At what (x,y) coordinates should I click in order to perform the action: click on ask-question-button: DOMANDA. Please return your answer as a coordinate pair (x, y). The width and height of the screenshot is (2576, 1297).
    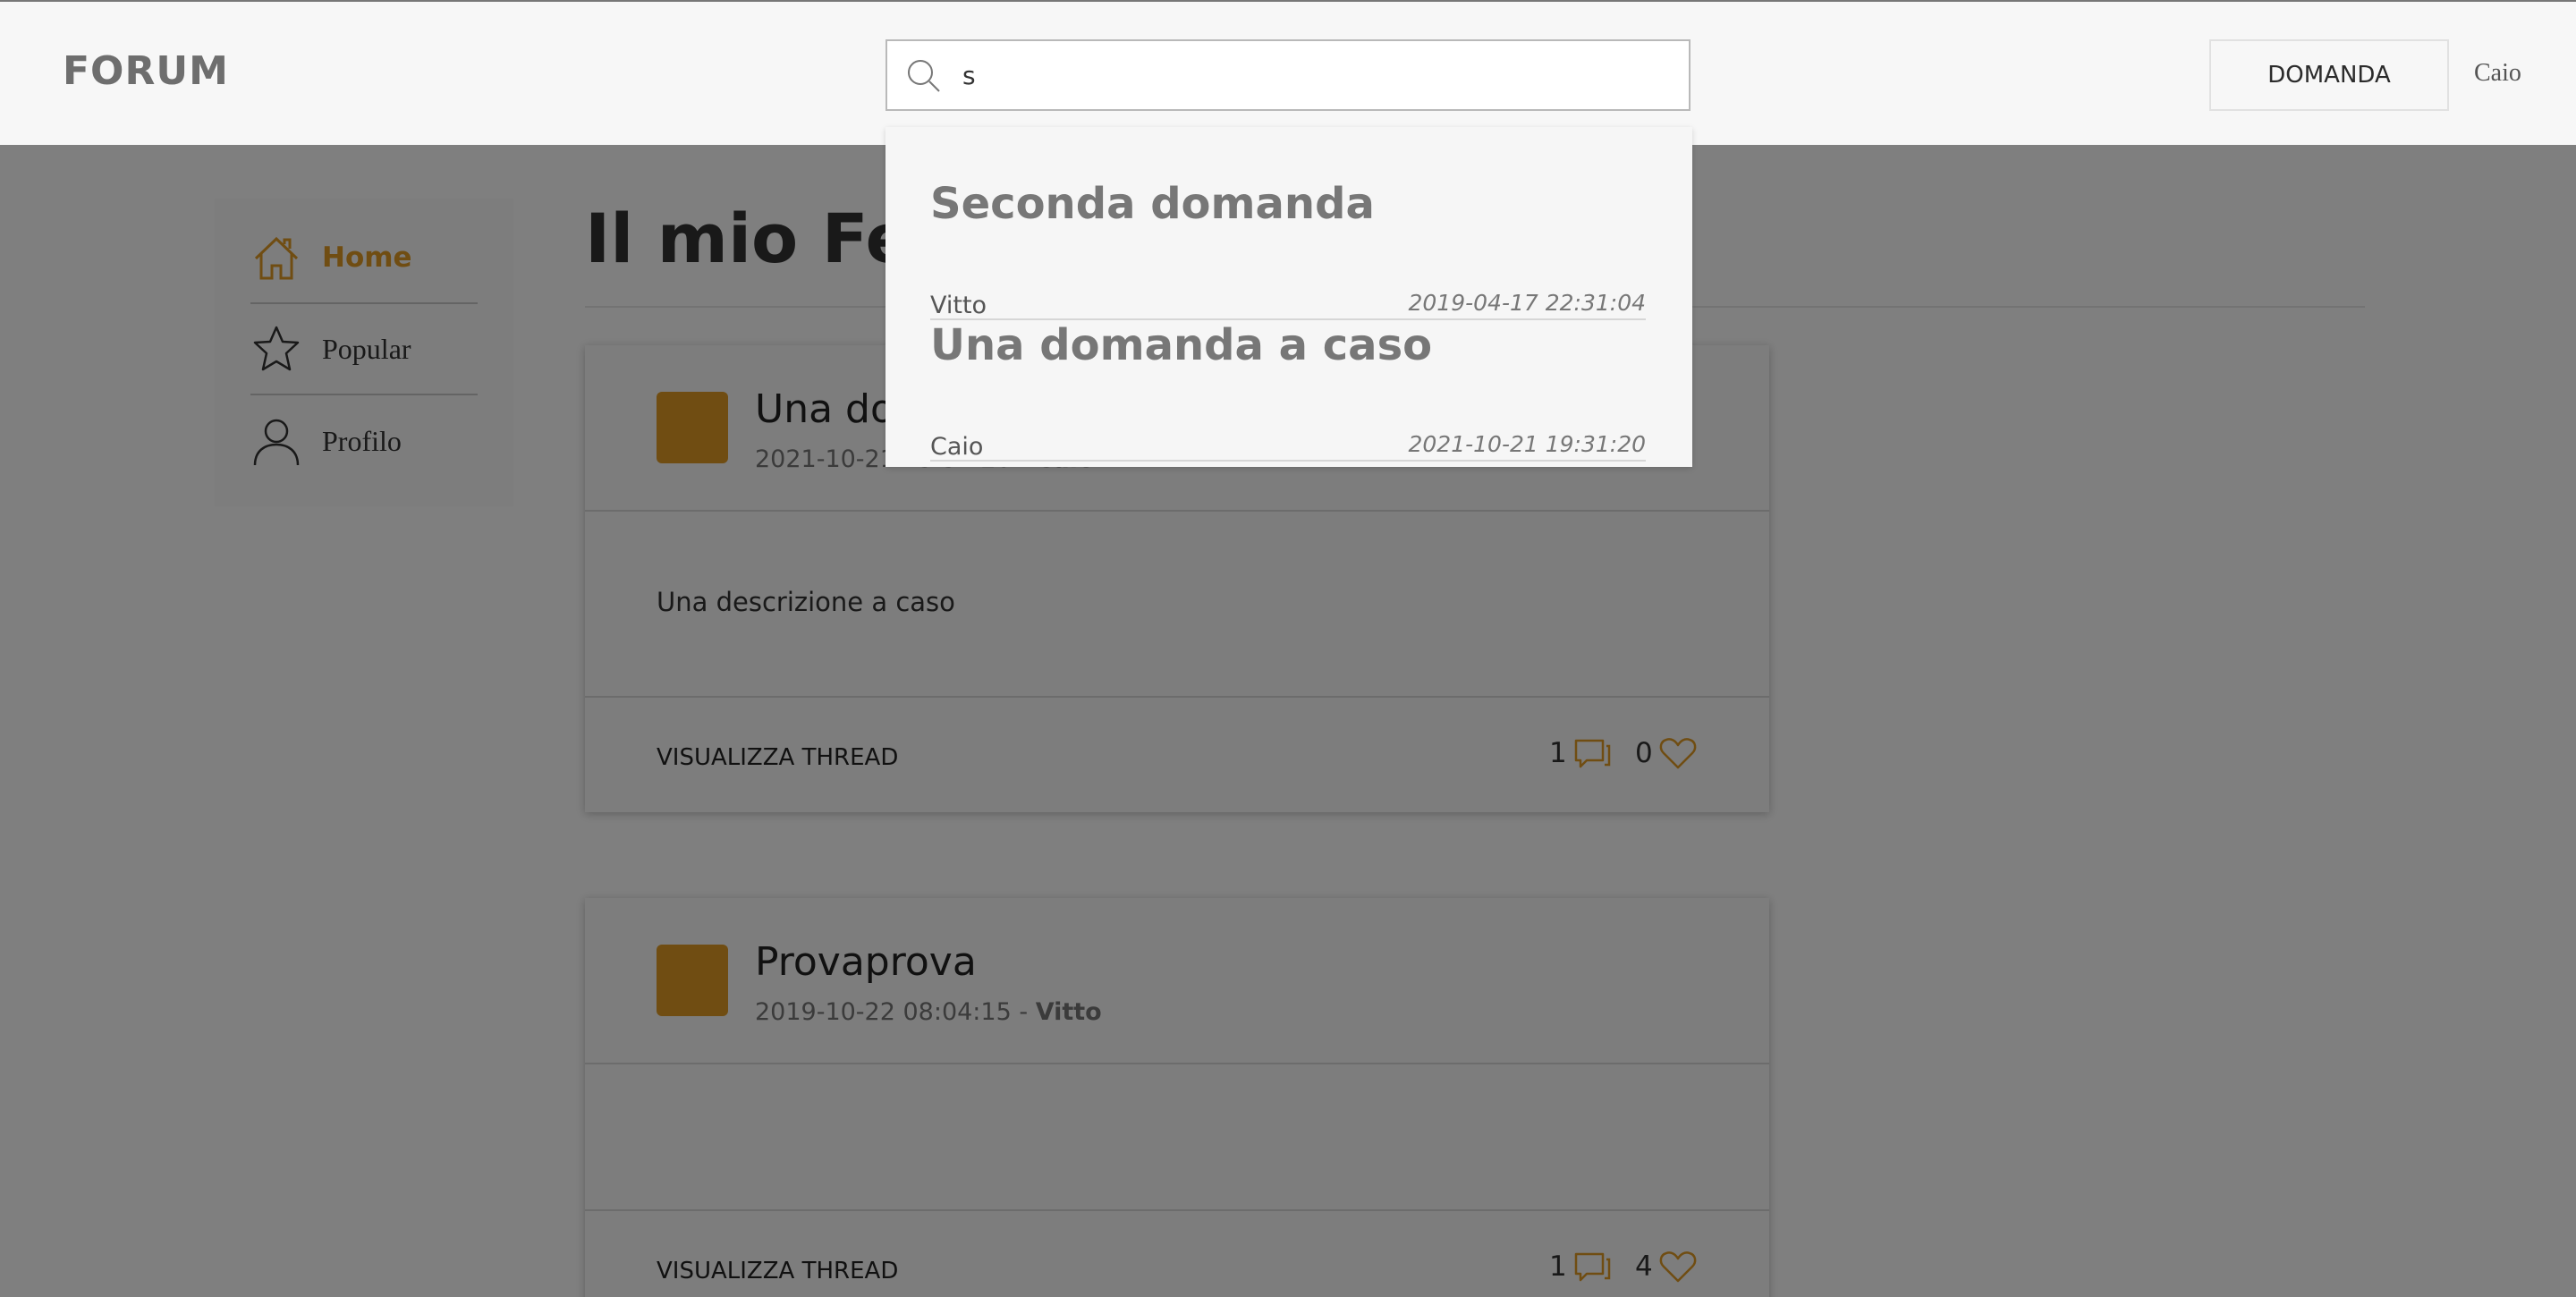
    Looking at the image, I should click on (2329, 75).